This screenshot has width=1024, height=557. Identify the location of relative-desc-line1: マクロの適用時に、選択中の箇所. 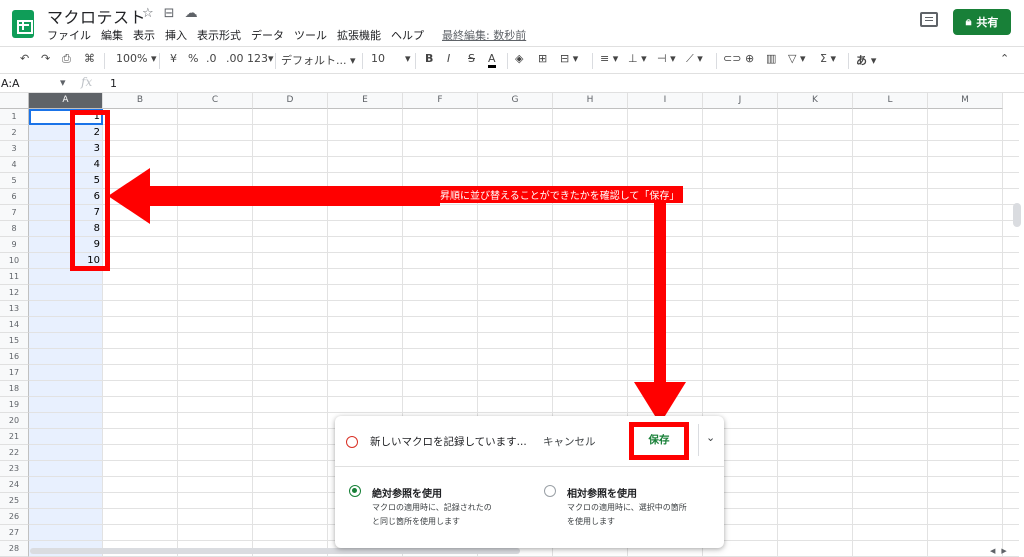
(627, 507).